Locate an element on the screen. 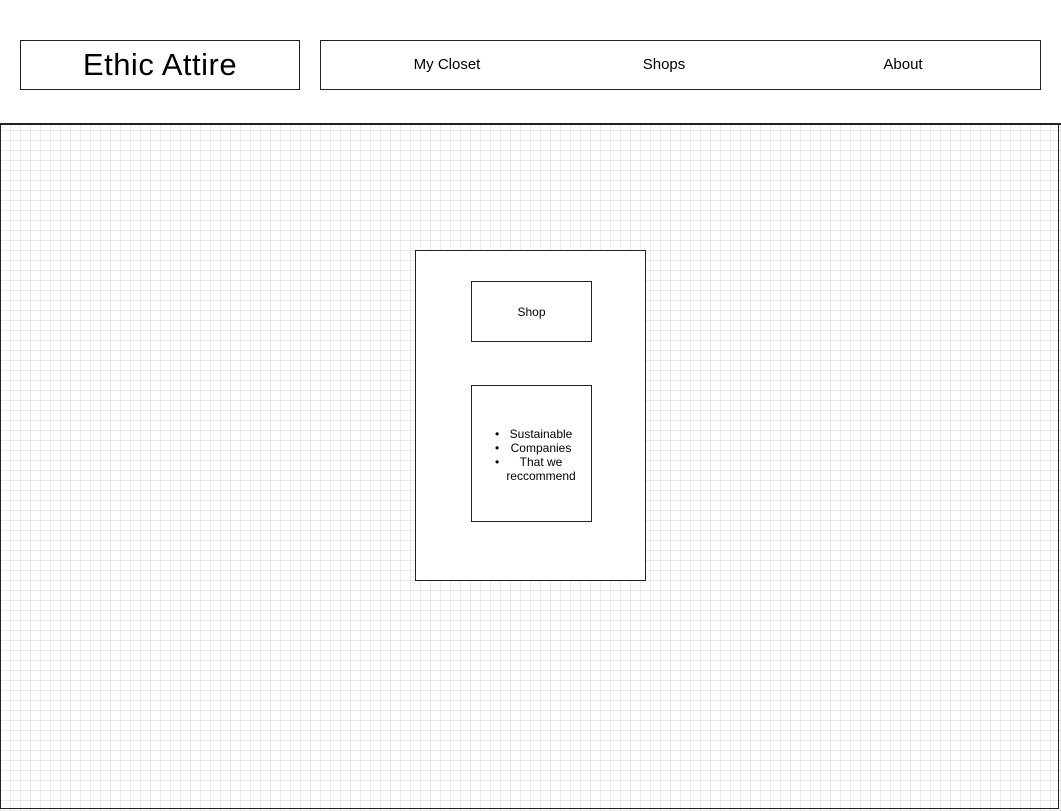 This screenshot has height=811, width=1061. list-item-text: Sustainable is located at coordinates (541, 434).